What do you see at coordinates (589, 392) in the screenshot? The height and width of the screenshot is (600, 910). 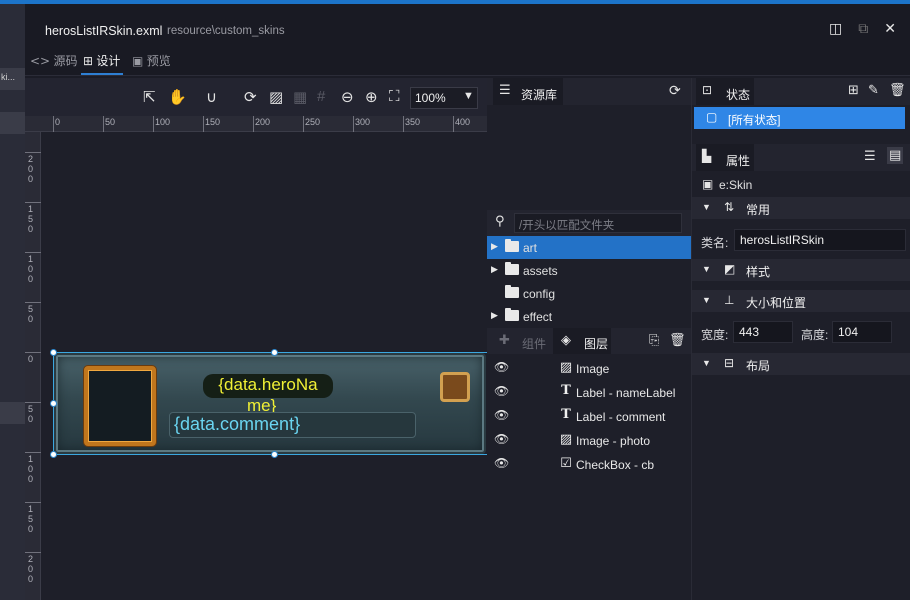 I see `layer-row: 👁 T Label - nameLabel` at bounding box center [589, 392].